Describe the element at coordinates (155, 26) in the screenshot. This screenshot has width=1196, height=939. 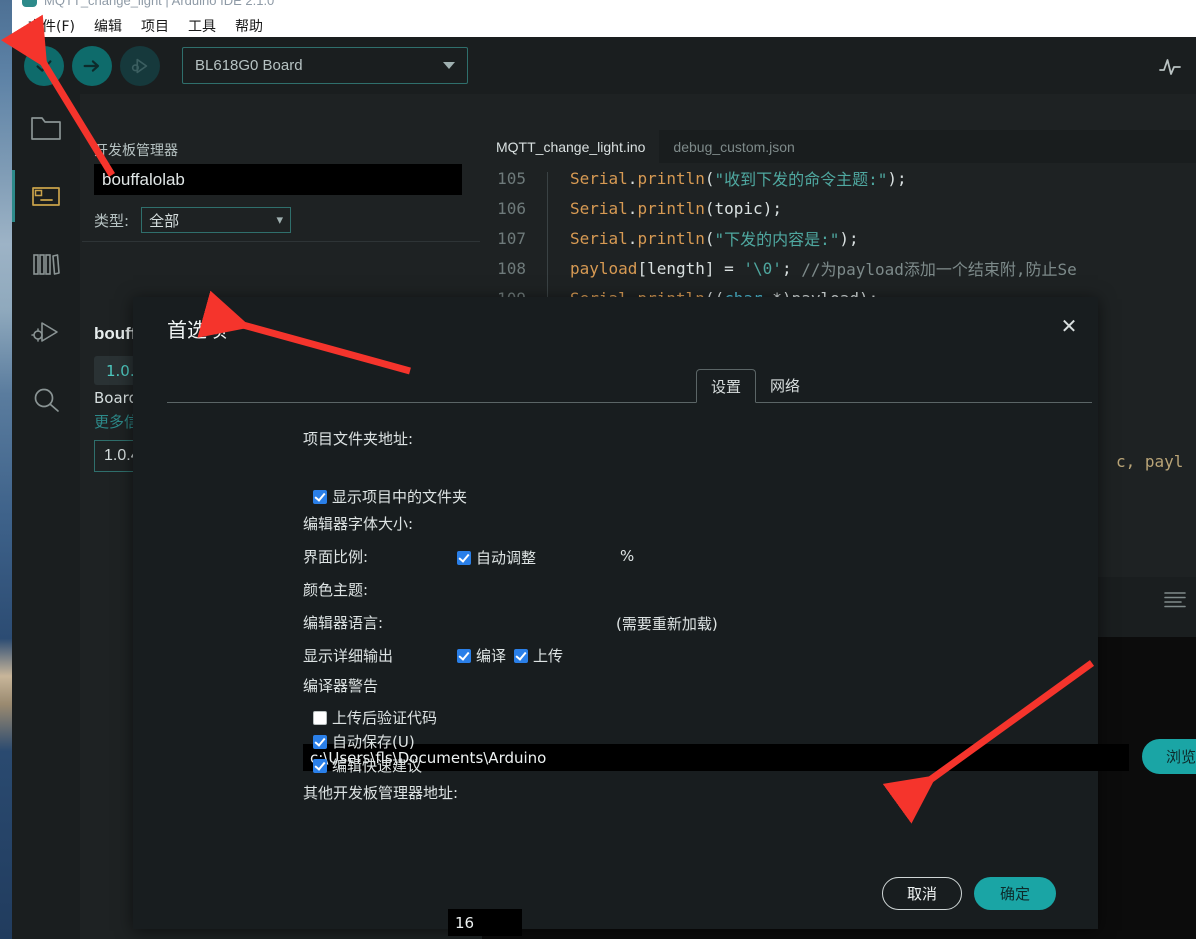
I see `menu-sketch: 项目` at that location.